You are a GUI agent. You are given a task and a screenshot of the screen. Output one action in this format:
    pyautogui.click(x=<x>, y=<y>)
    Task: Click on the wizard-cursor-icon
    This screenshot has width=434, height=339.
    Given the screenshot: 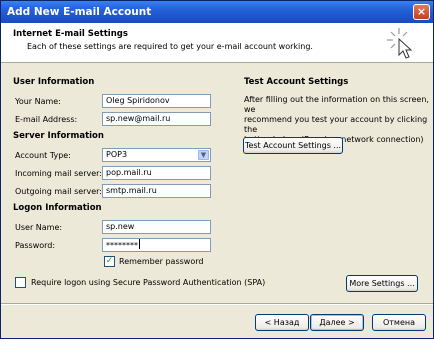 What is the action you would take?
    pyautogui.click(x=400, y=43)
    